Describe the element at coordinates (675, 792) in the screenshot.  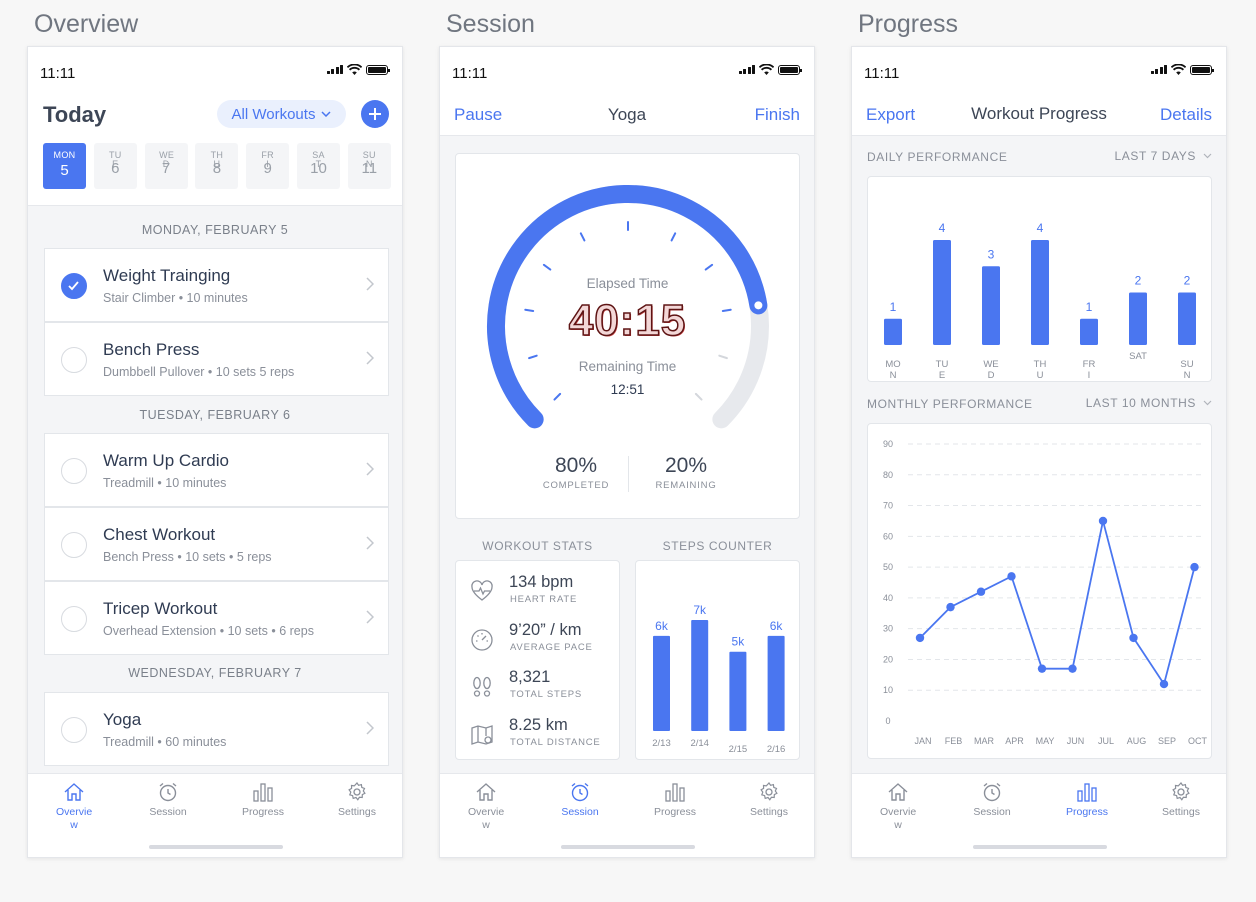
I see `bar-chart-icon` at that location.